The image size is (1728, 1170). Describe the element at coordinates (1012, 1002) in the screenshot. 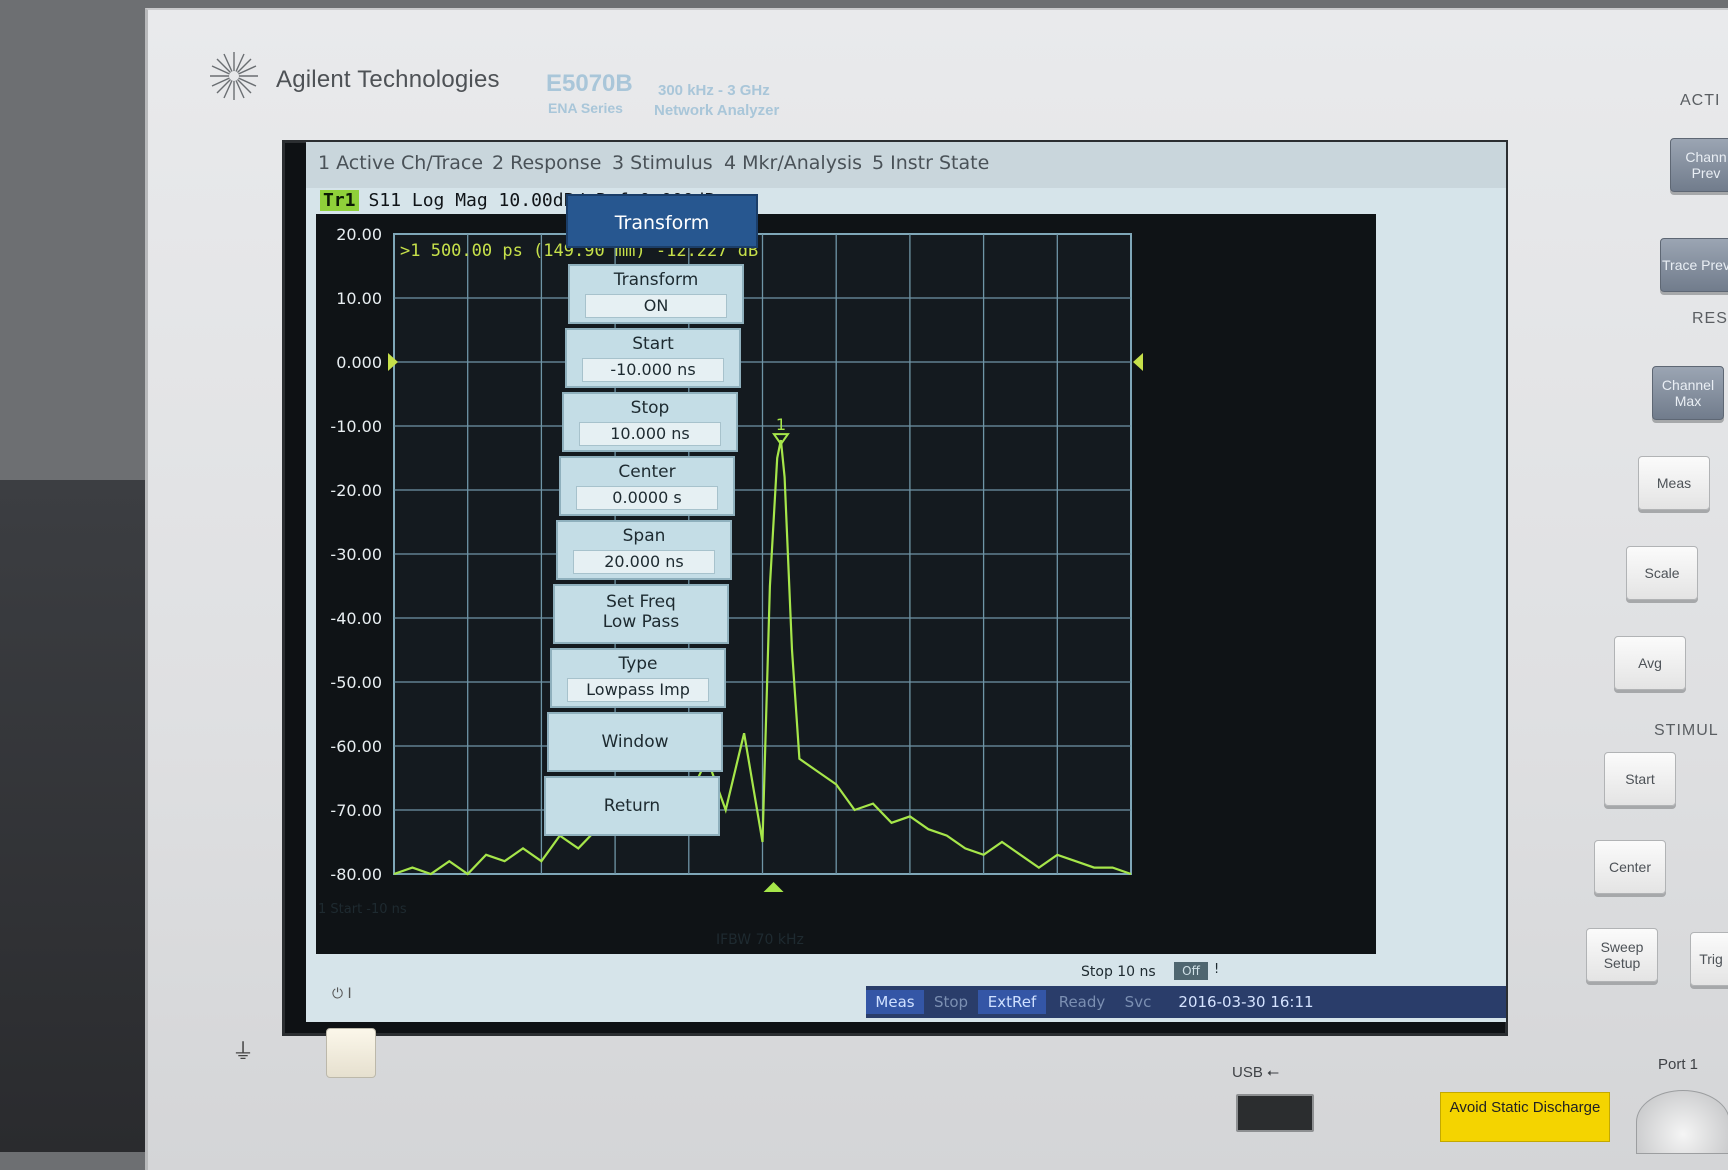

I see `status-extref: ExtRef` at that location.